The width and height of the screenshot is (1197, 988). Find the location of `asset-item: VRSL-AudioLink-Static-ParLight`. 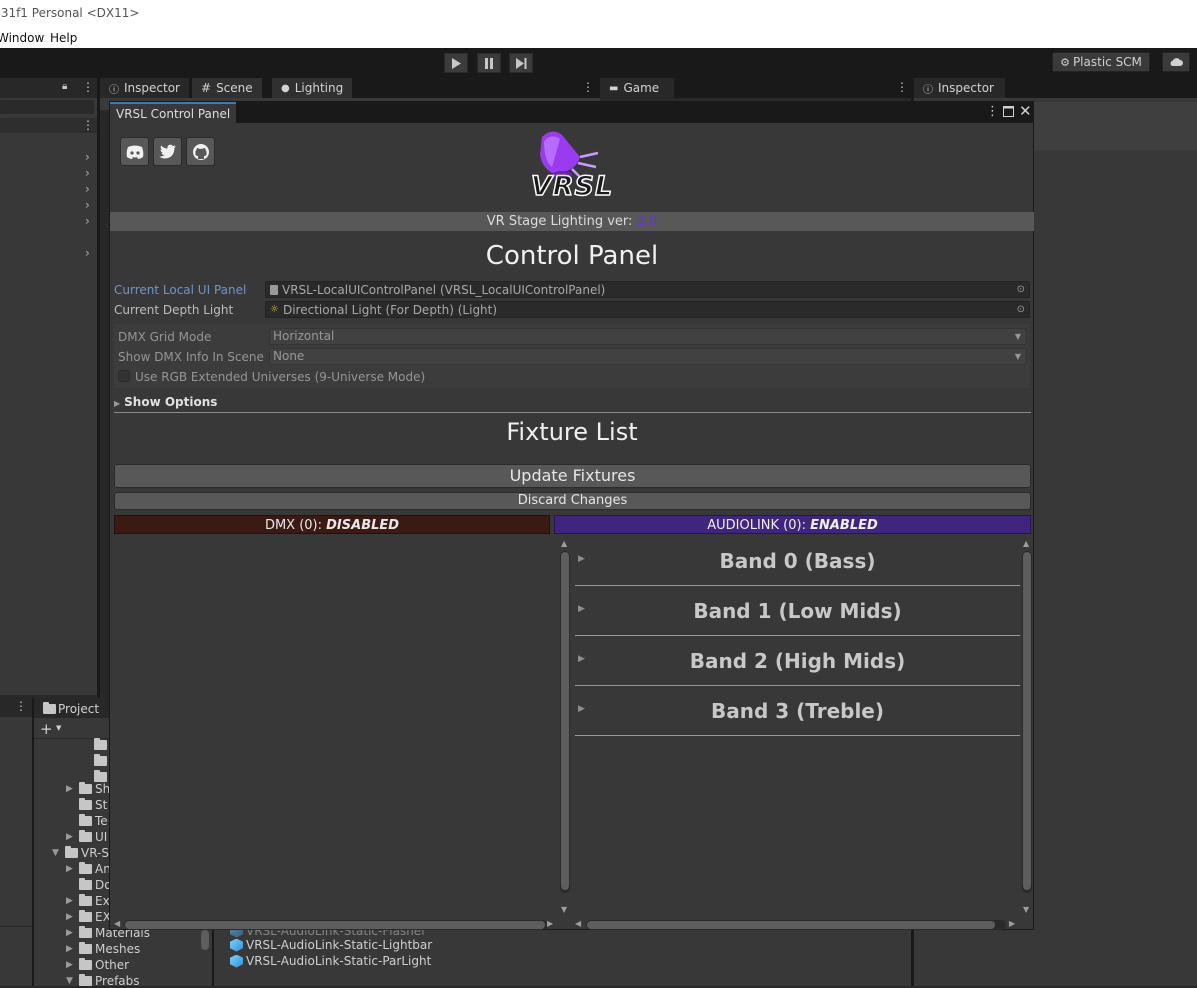

asset-item: VRSL-AudioLink-Static-ParLight is located at coordinates (330, 961).